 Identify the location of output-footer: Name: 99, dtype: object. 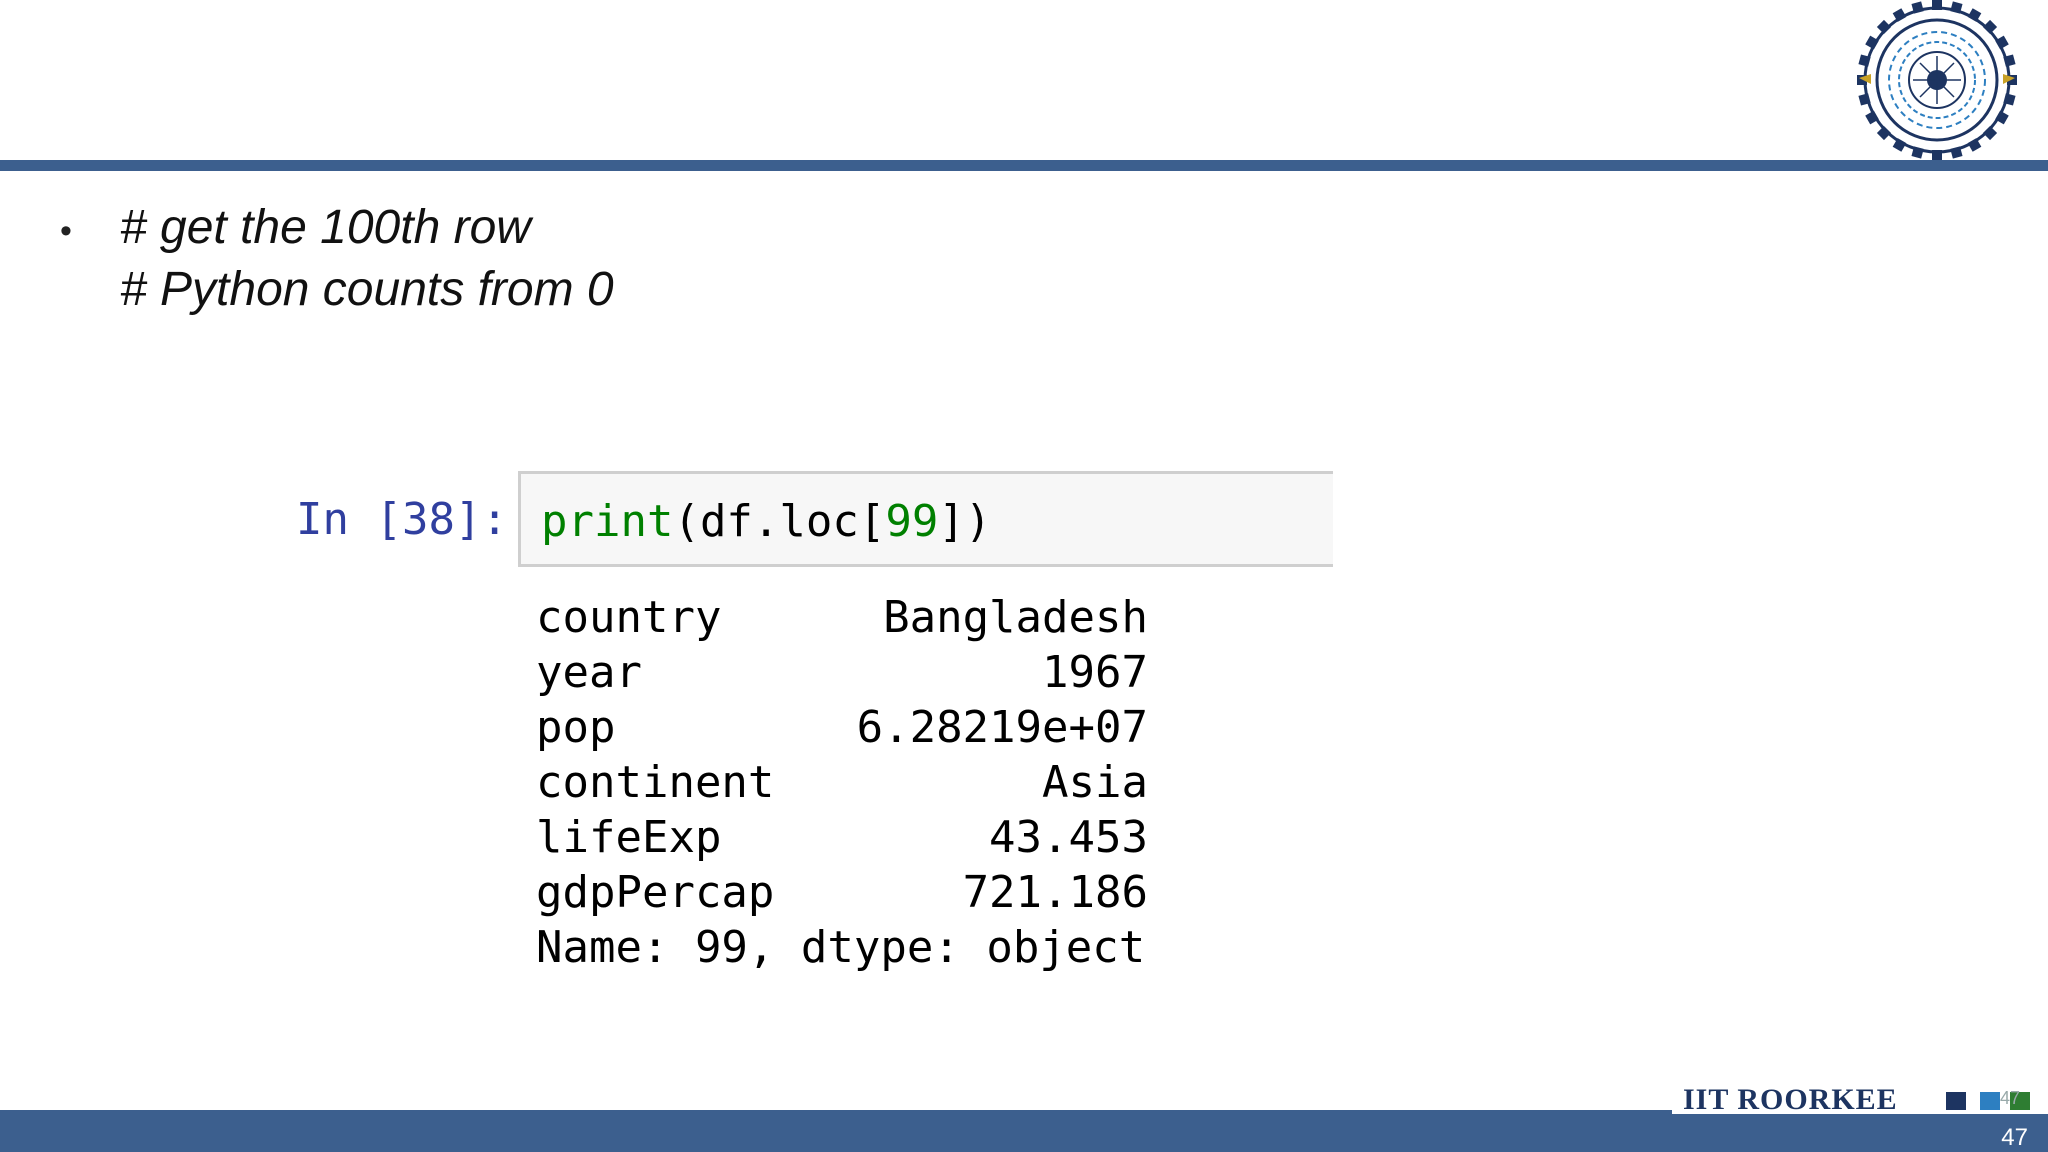
(841, 947).